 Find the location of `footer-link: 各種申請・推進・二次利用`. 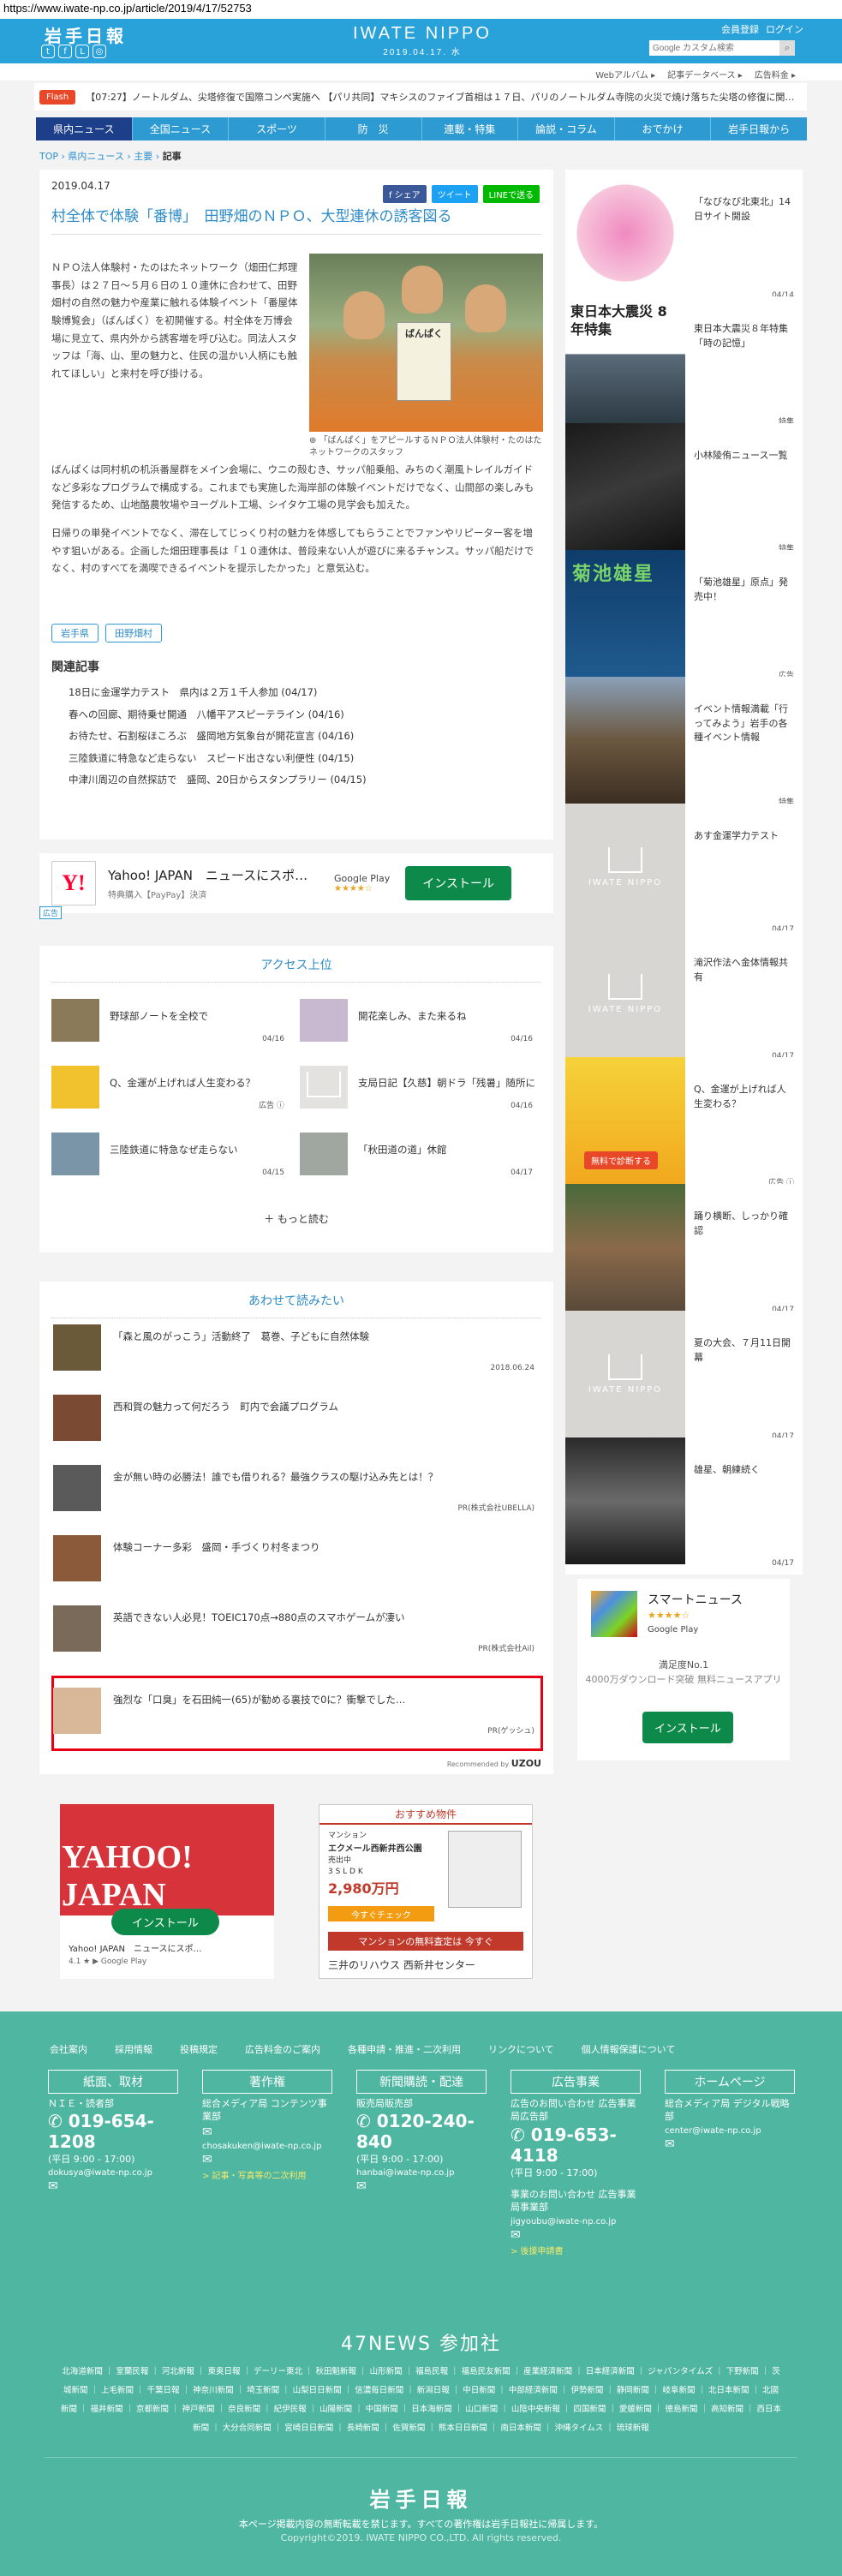

footer-link: 各種申請・推進・二次利用 is located at coordinates (404, 2049).